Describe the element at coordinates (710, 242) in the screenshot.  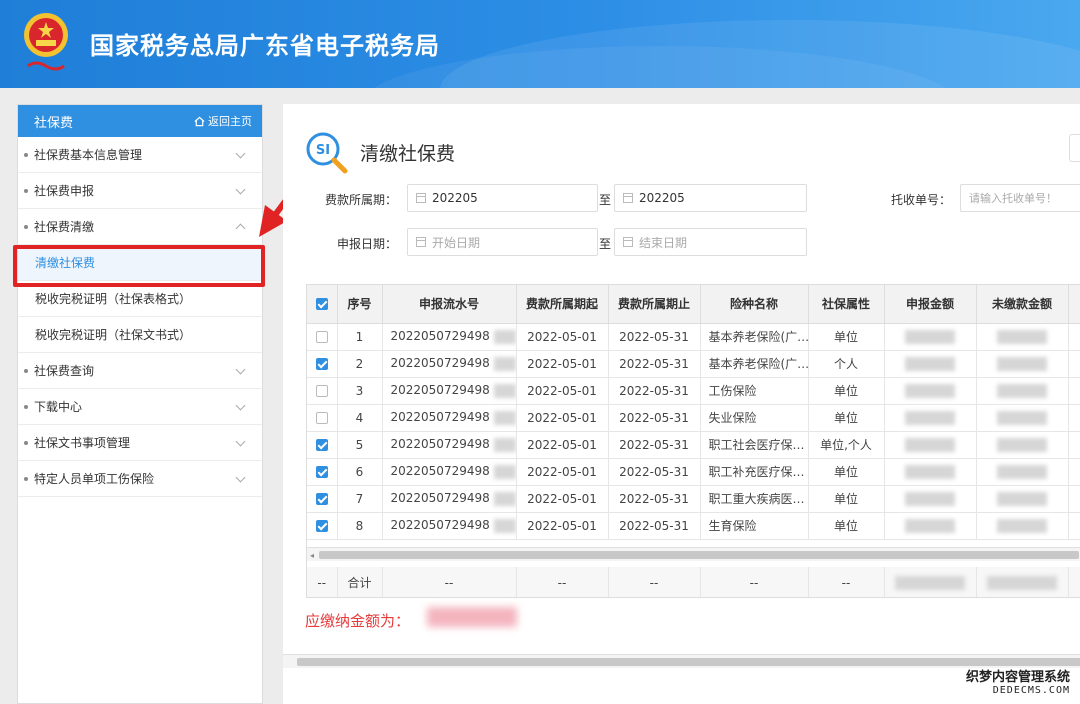
I see `date-to-input: 结束日期` at that location.